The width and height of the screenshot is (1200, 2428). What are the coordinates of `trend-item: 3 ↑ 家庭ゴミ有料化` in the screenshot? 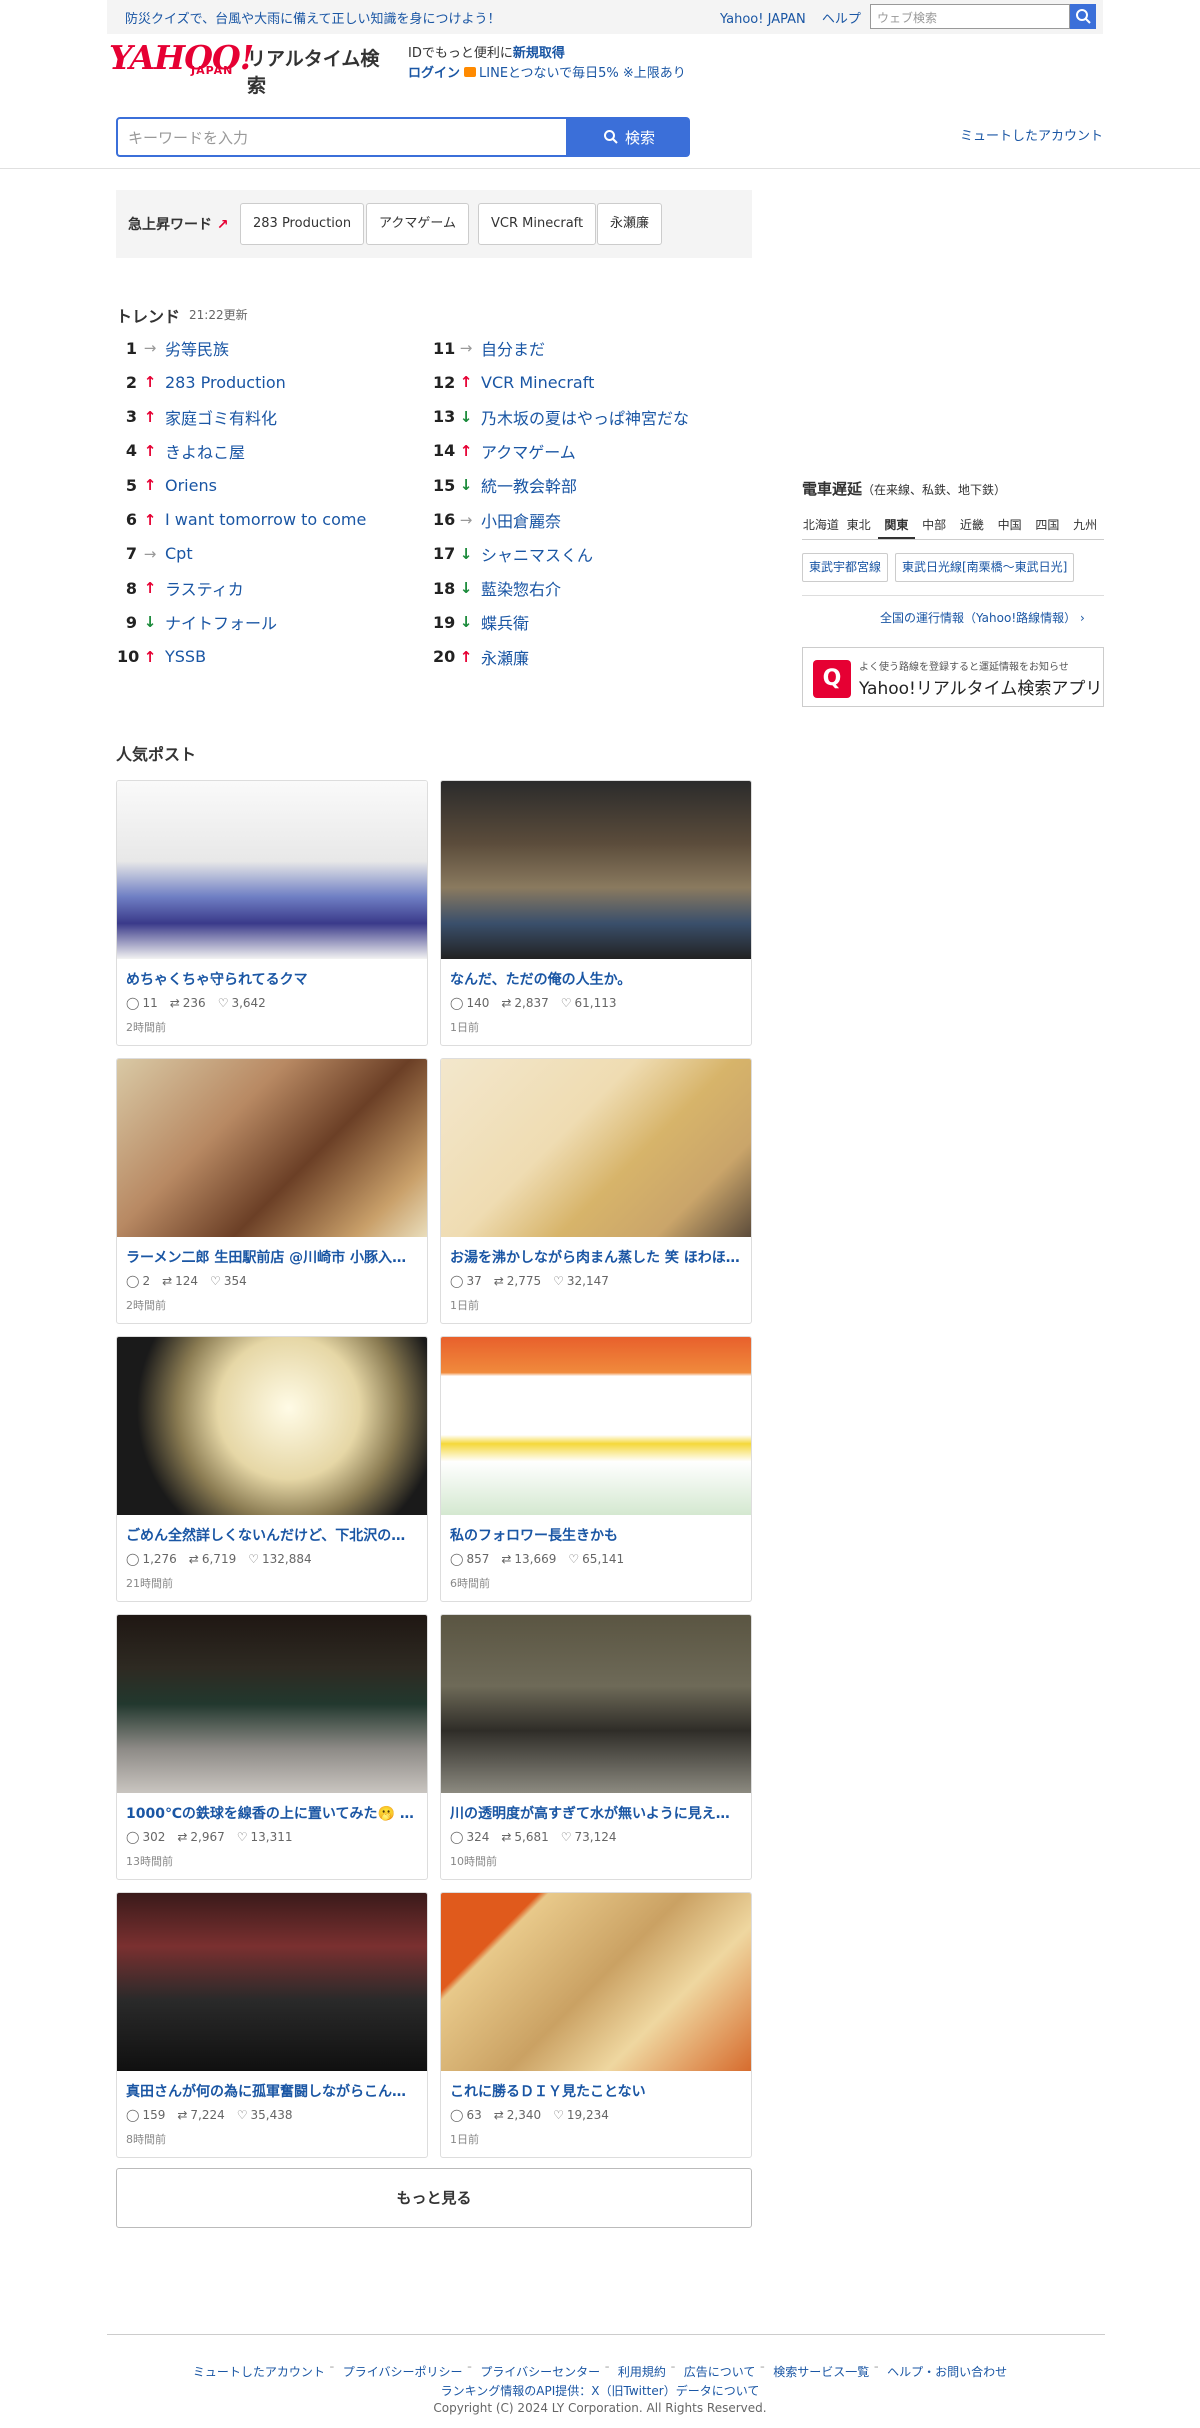 It's located at (197, 417).